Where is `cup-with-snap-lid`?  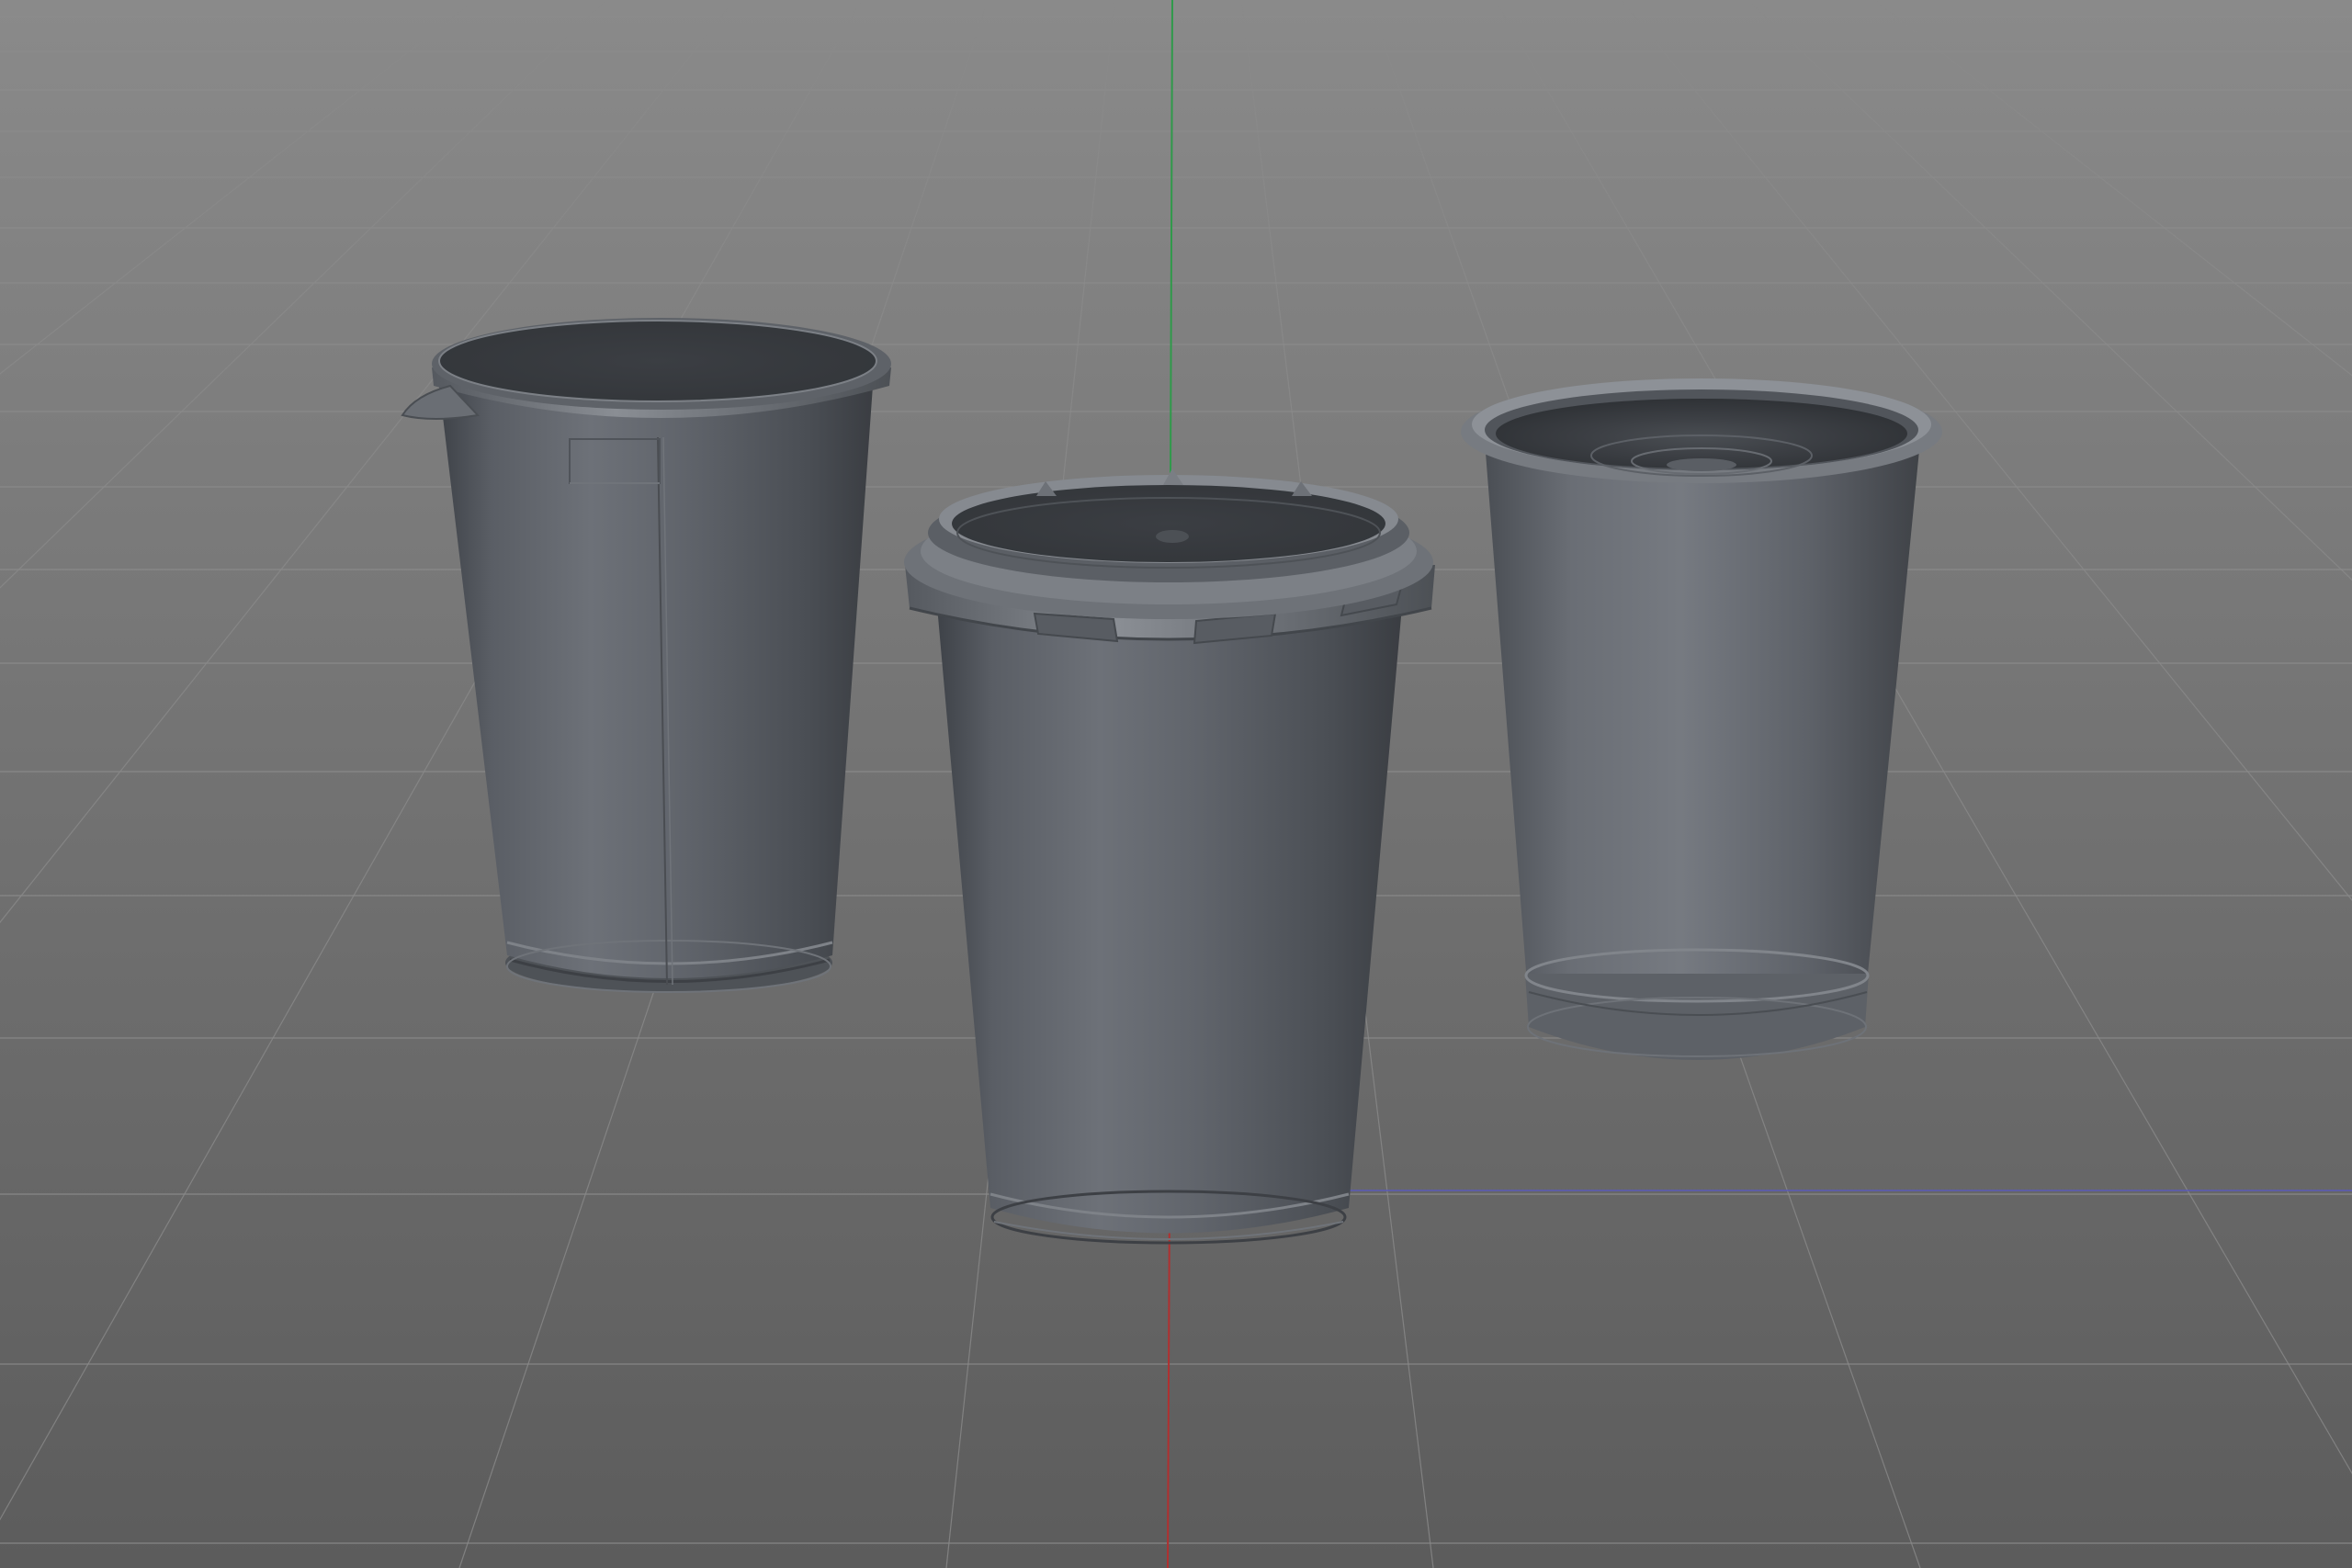
cup-with-snap-lid is located at coordinates (1169, 857).